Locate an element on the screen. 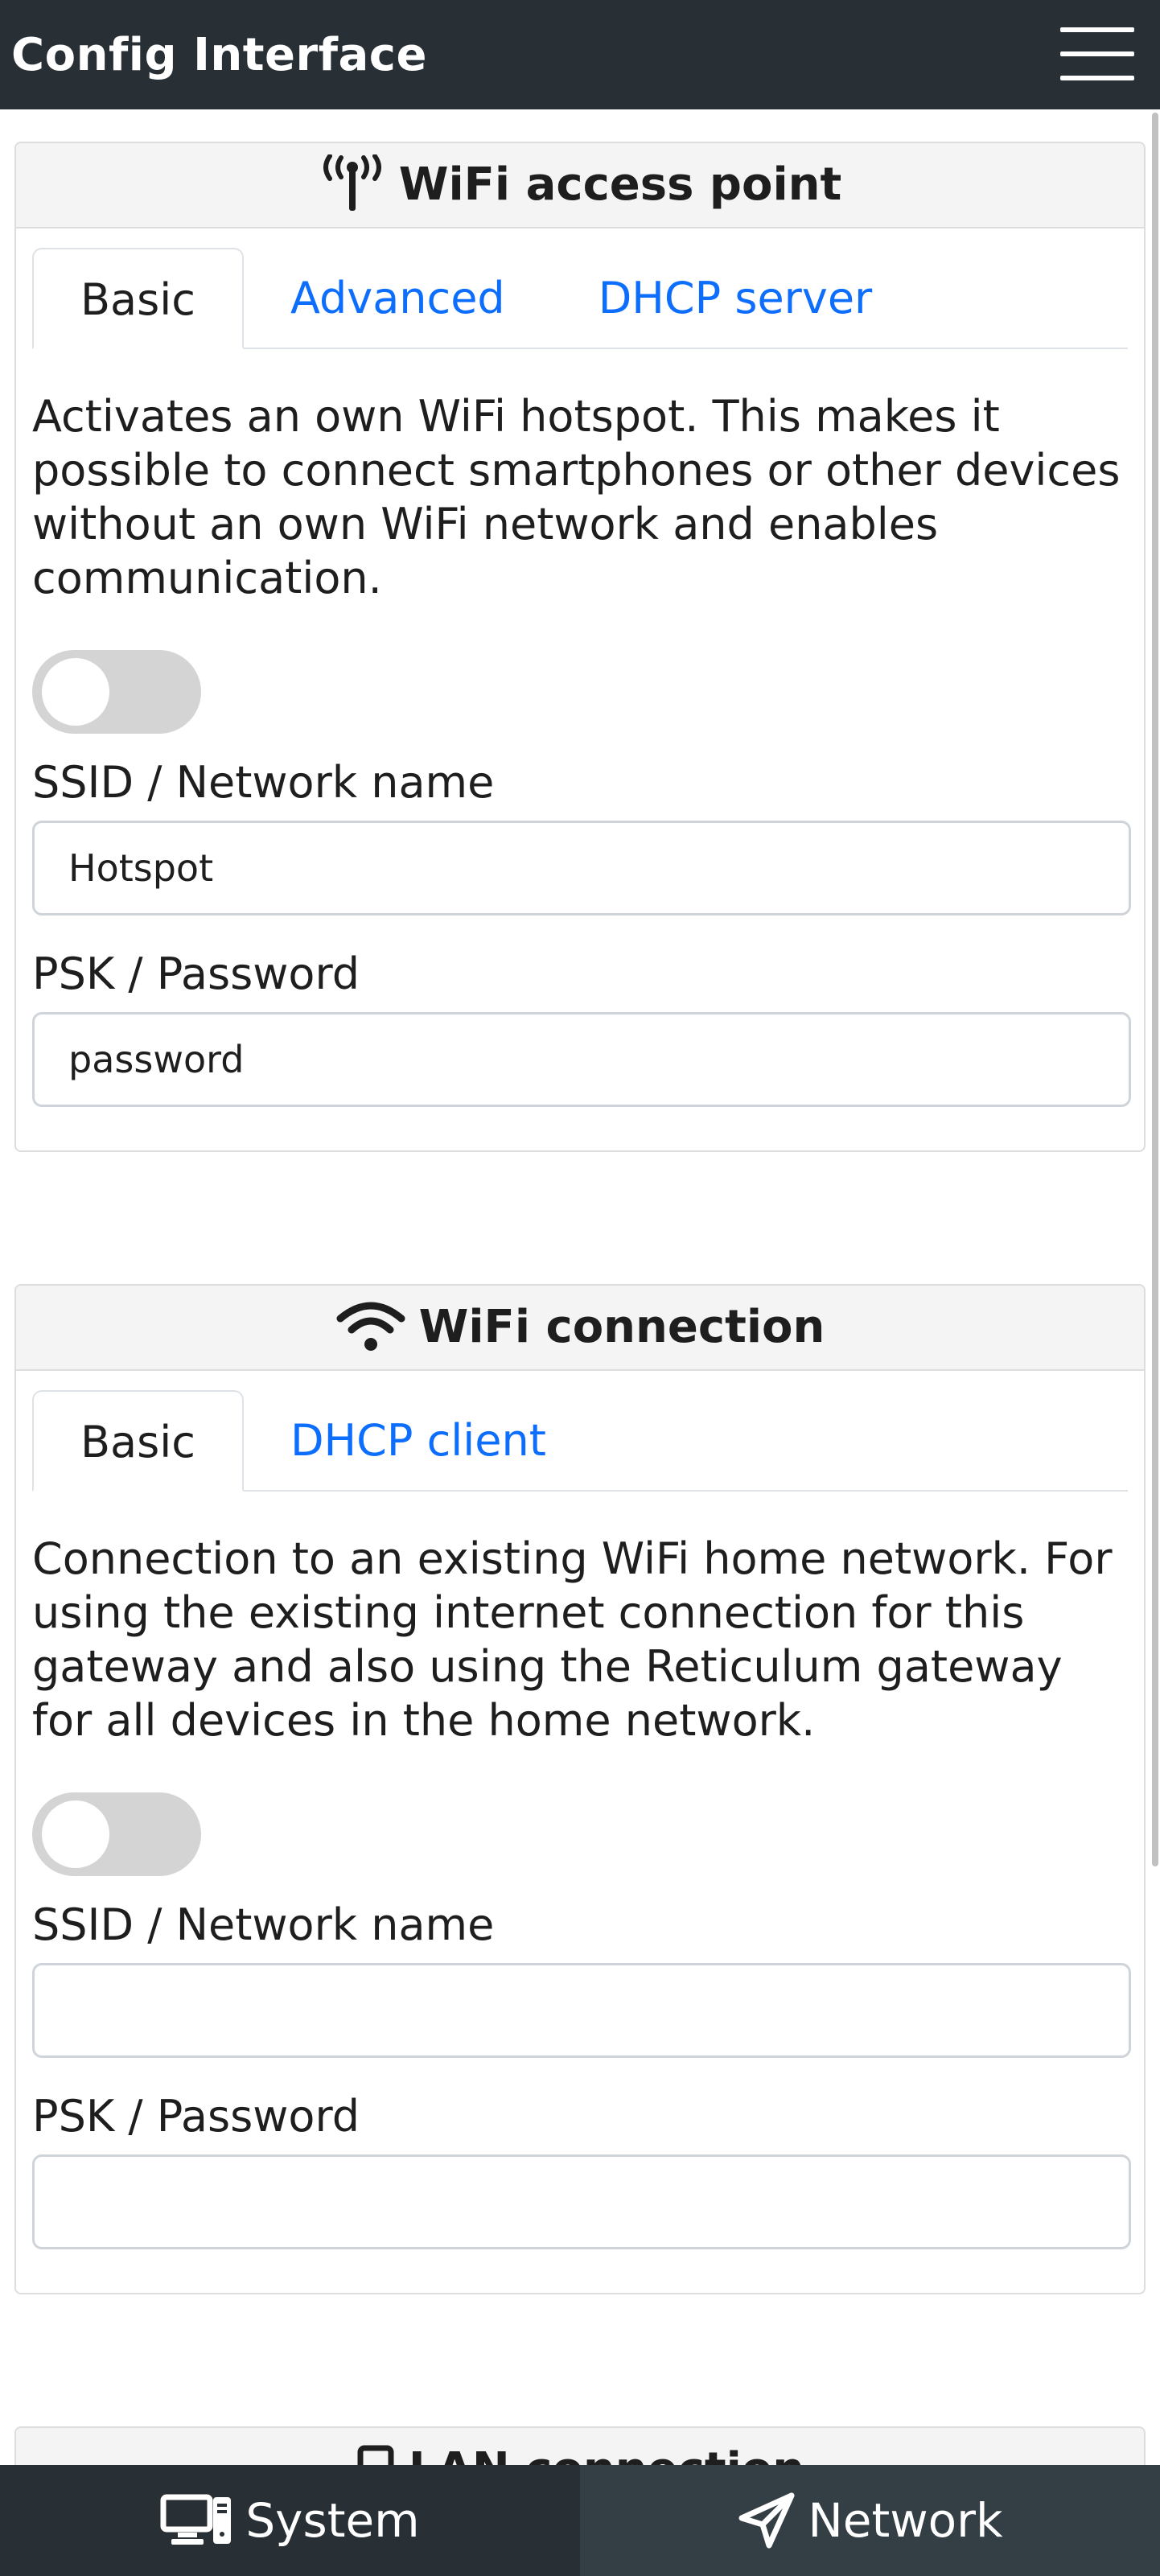  card-header: WiFi access point is located at coordinates (580, 185).